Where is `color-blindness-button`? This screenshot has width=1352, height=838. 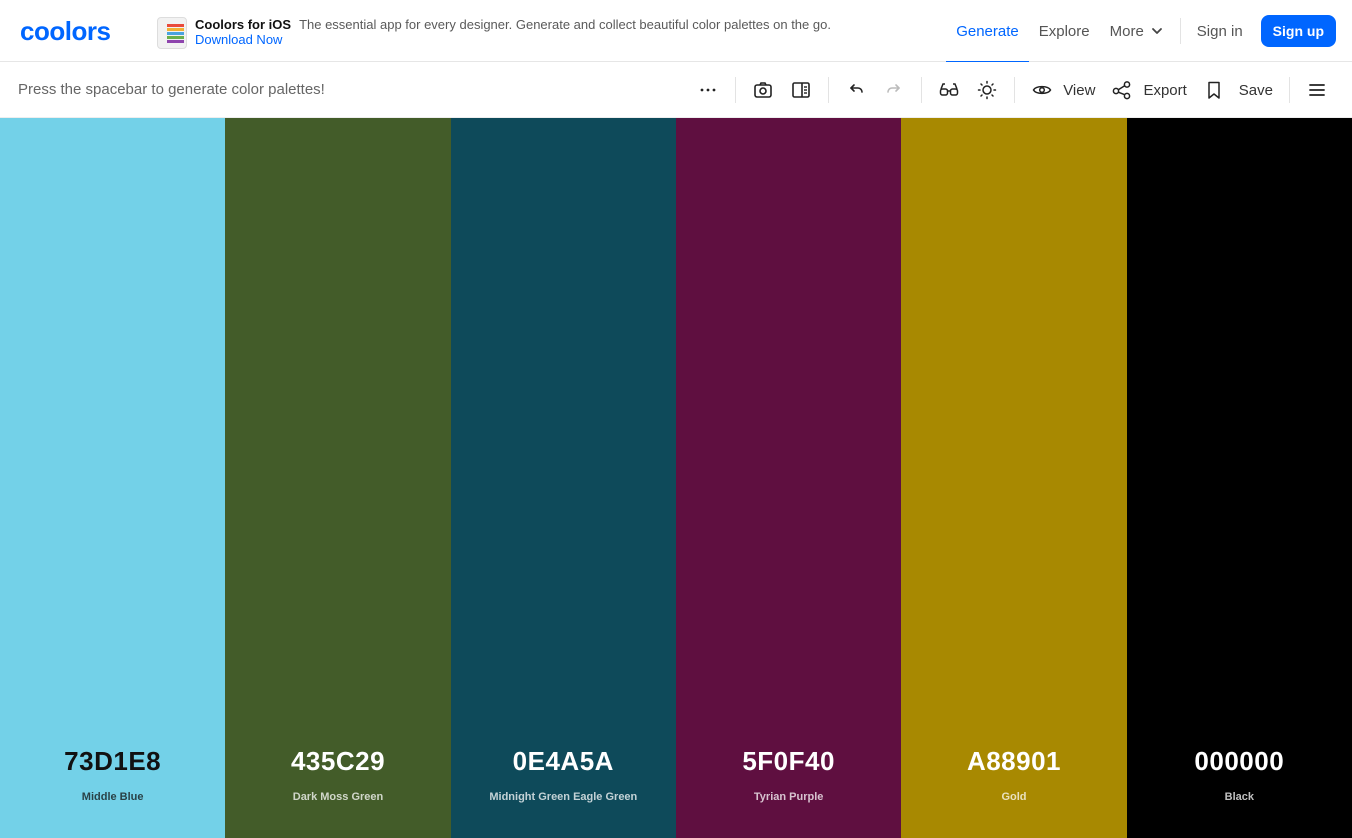
color-blindness-button is located at coordinates (949, 90).